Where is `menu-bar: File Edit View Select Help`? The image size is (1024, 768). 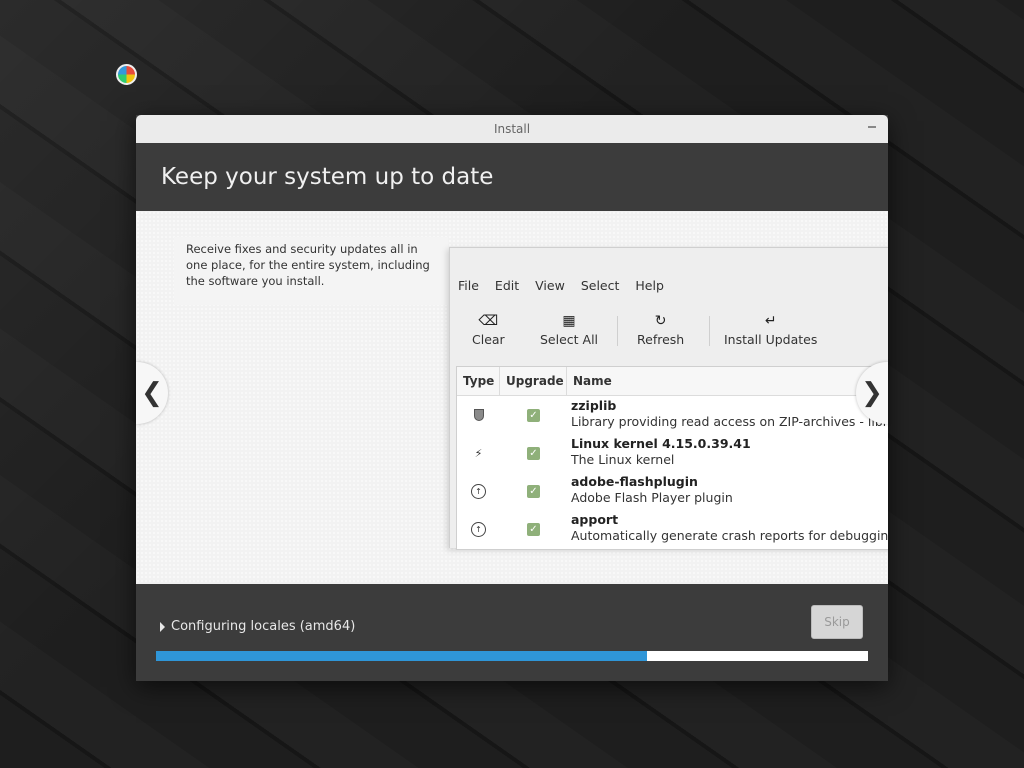 menu-bar: File Edit View Select Help is located at coordinates (561, 285).